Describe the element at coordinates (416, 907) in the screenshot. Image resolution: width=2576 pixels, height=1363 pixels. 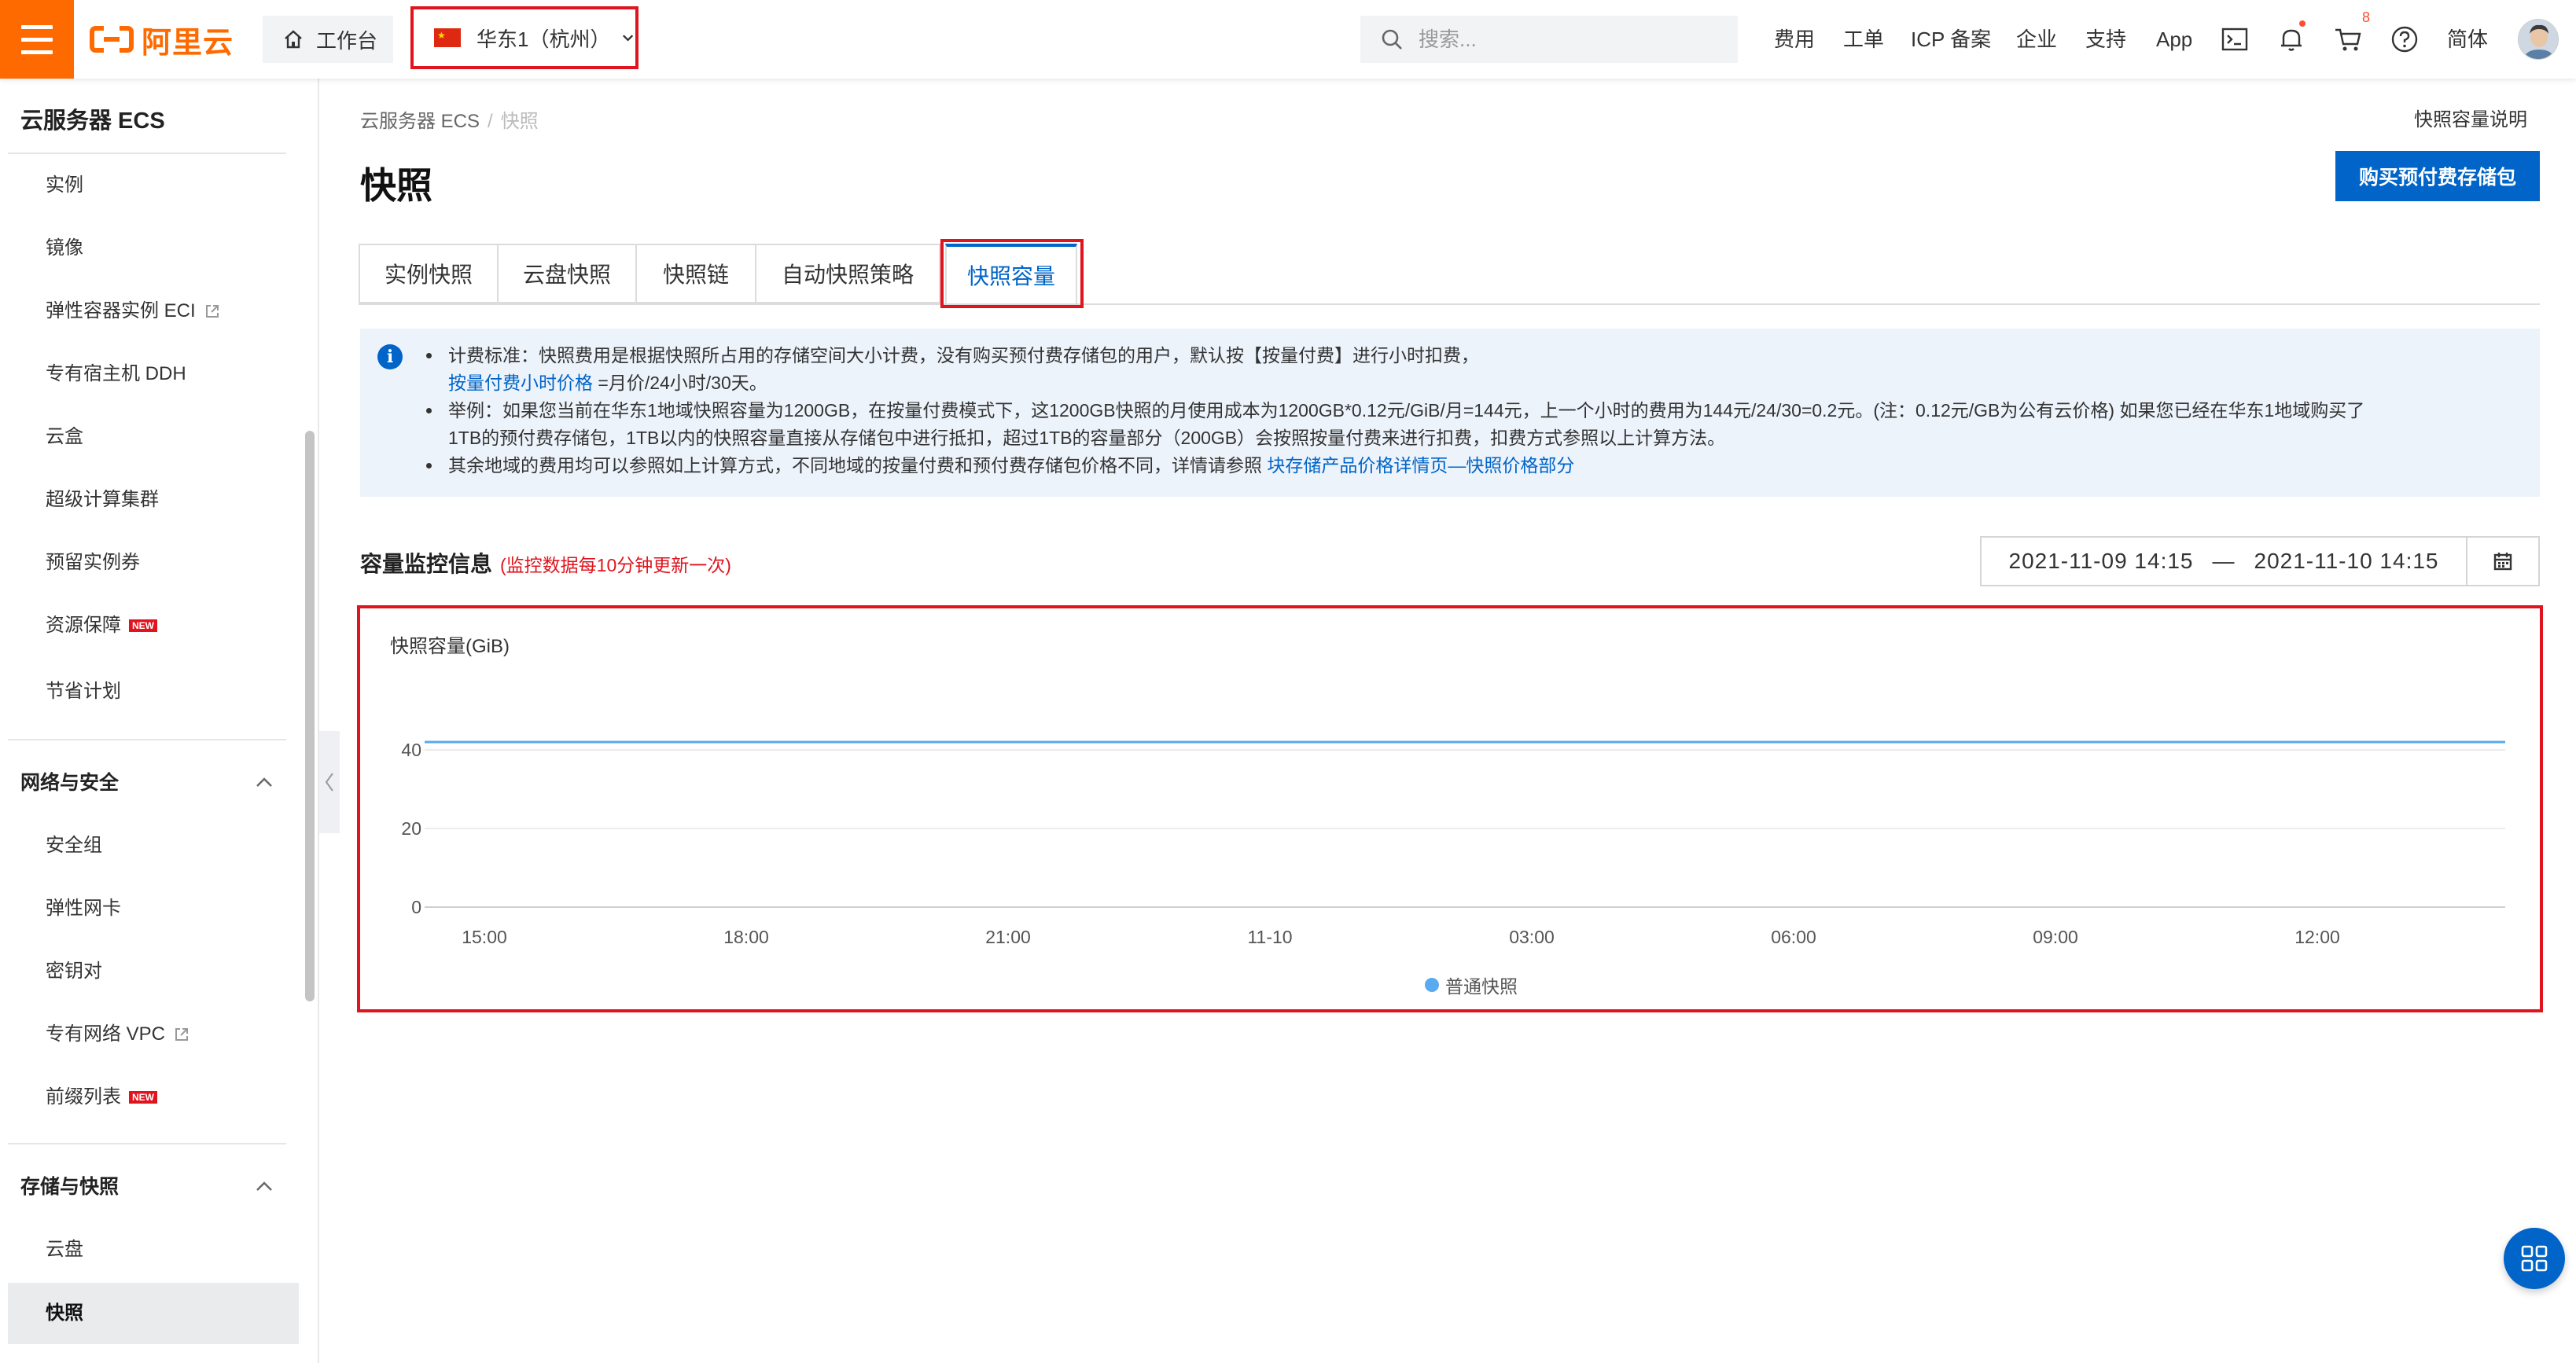
I see `chart-y-tick-label: 0` at that location.